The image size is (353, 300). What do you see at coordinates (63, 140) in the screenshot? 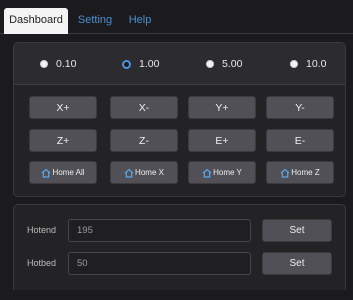
I see `jog-z-plus-button: Z+` at bounding box center [63, 140].